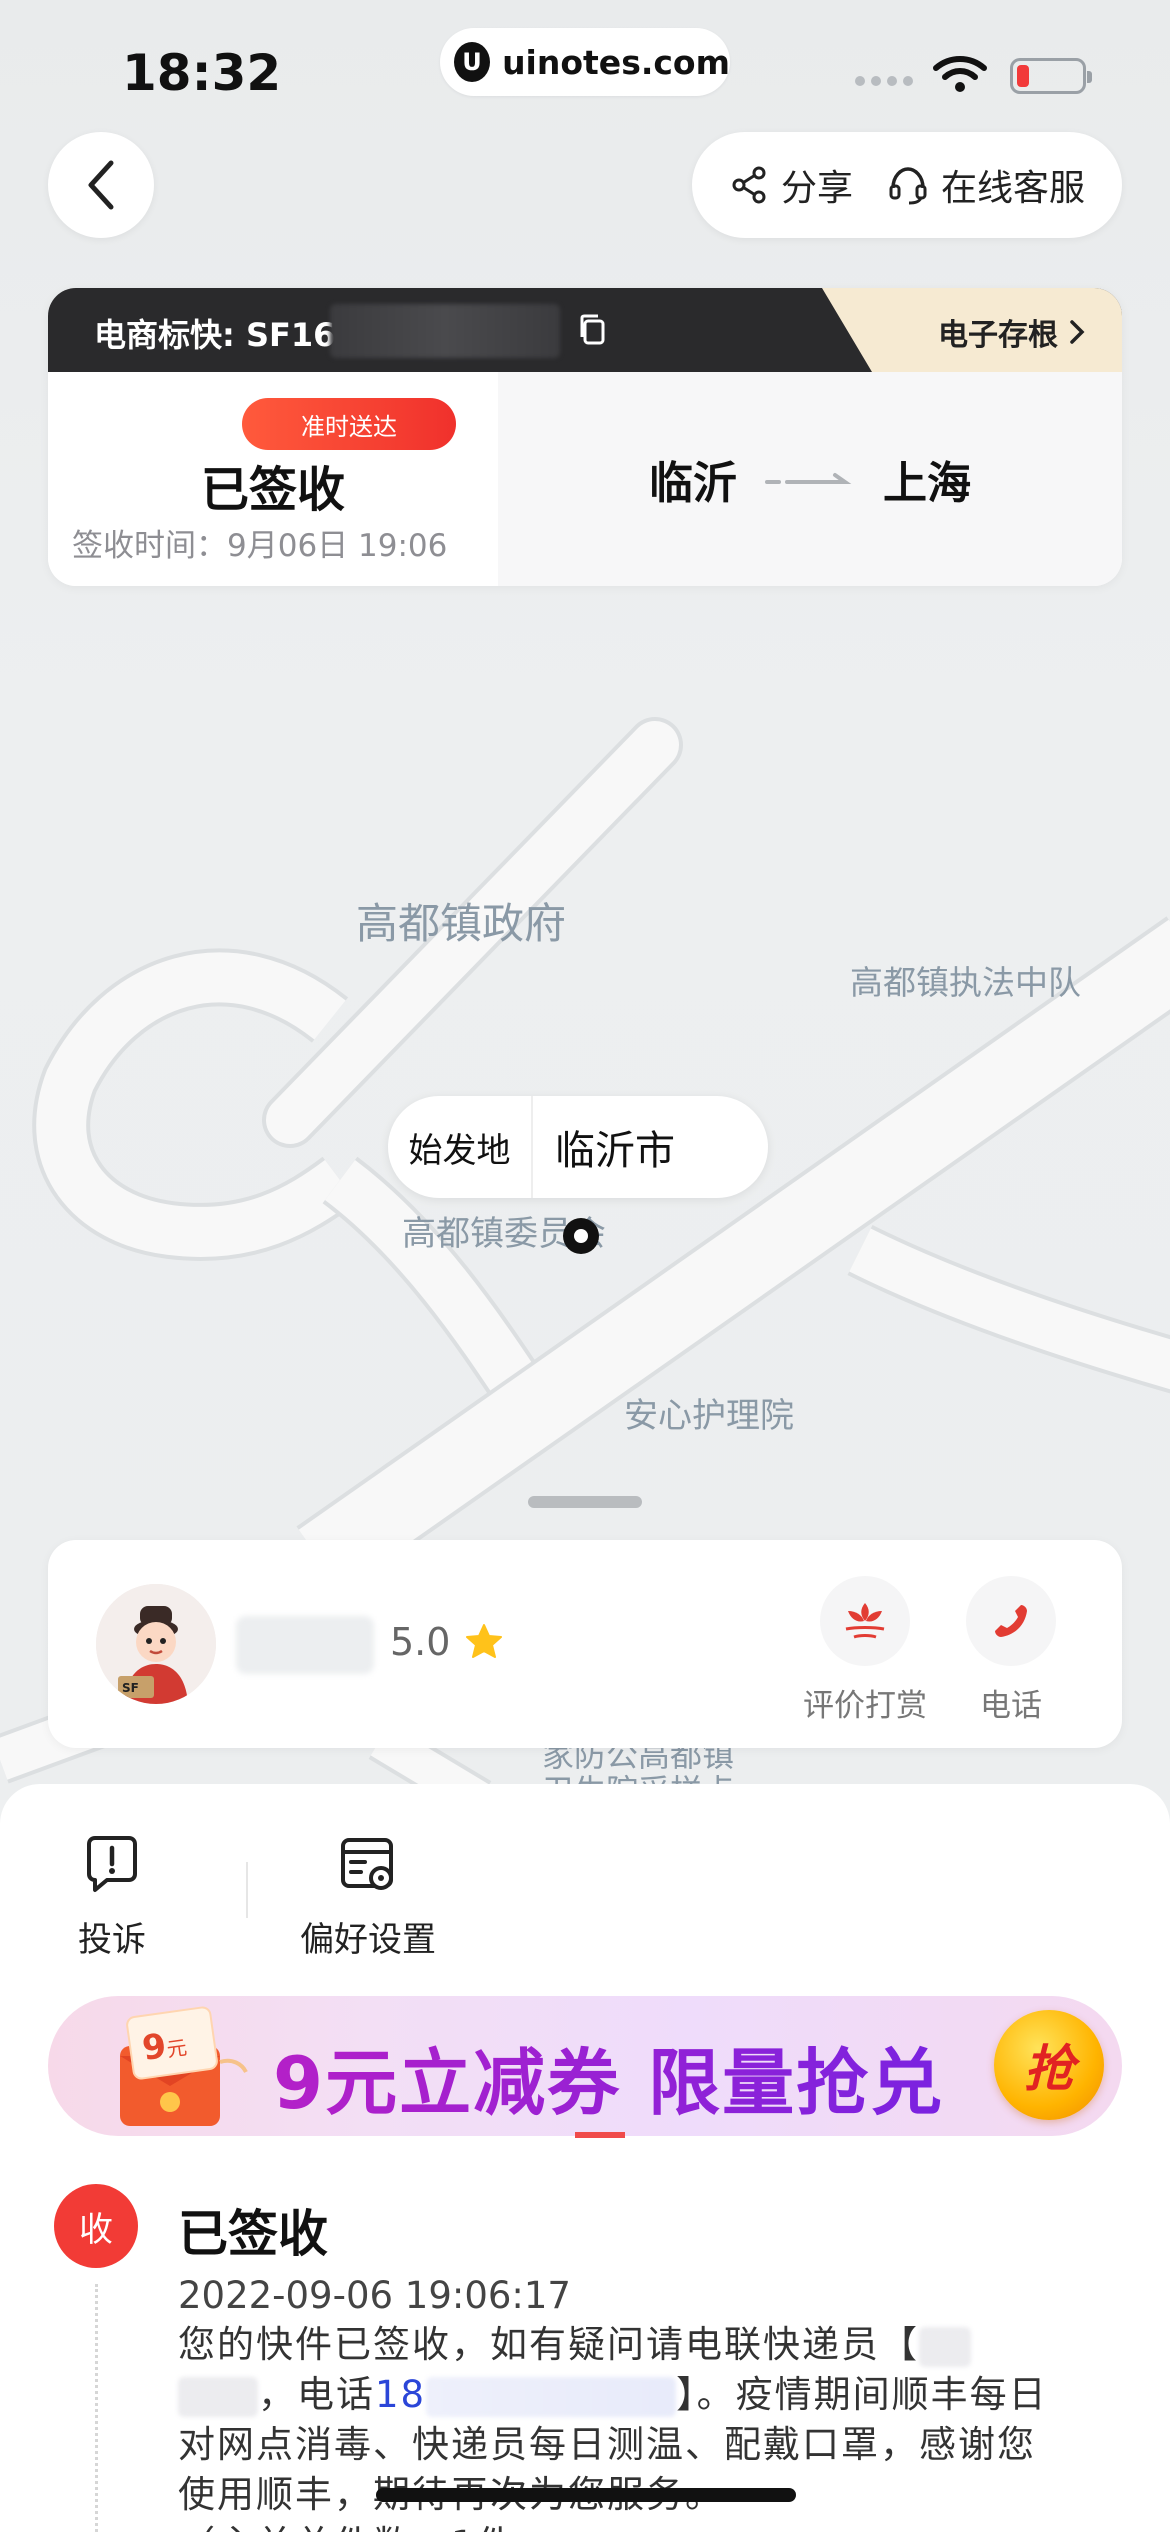  I want to click on call-button: 电话, so click(1011, 1650).